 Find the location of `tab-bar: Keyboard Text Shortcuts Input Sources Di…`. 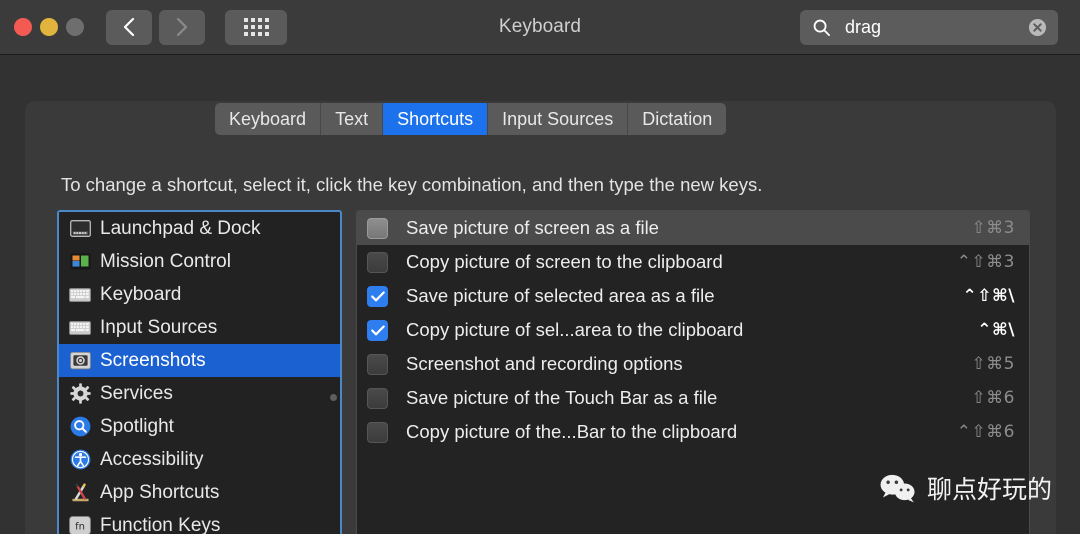

tab-bar: Keyboard Text Shortcuts Input Sources Di… is located at coordinates (471, 119).